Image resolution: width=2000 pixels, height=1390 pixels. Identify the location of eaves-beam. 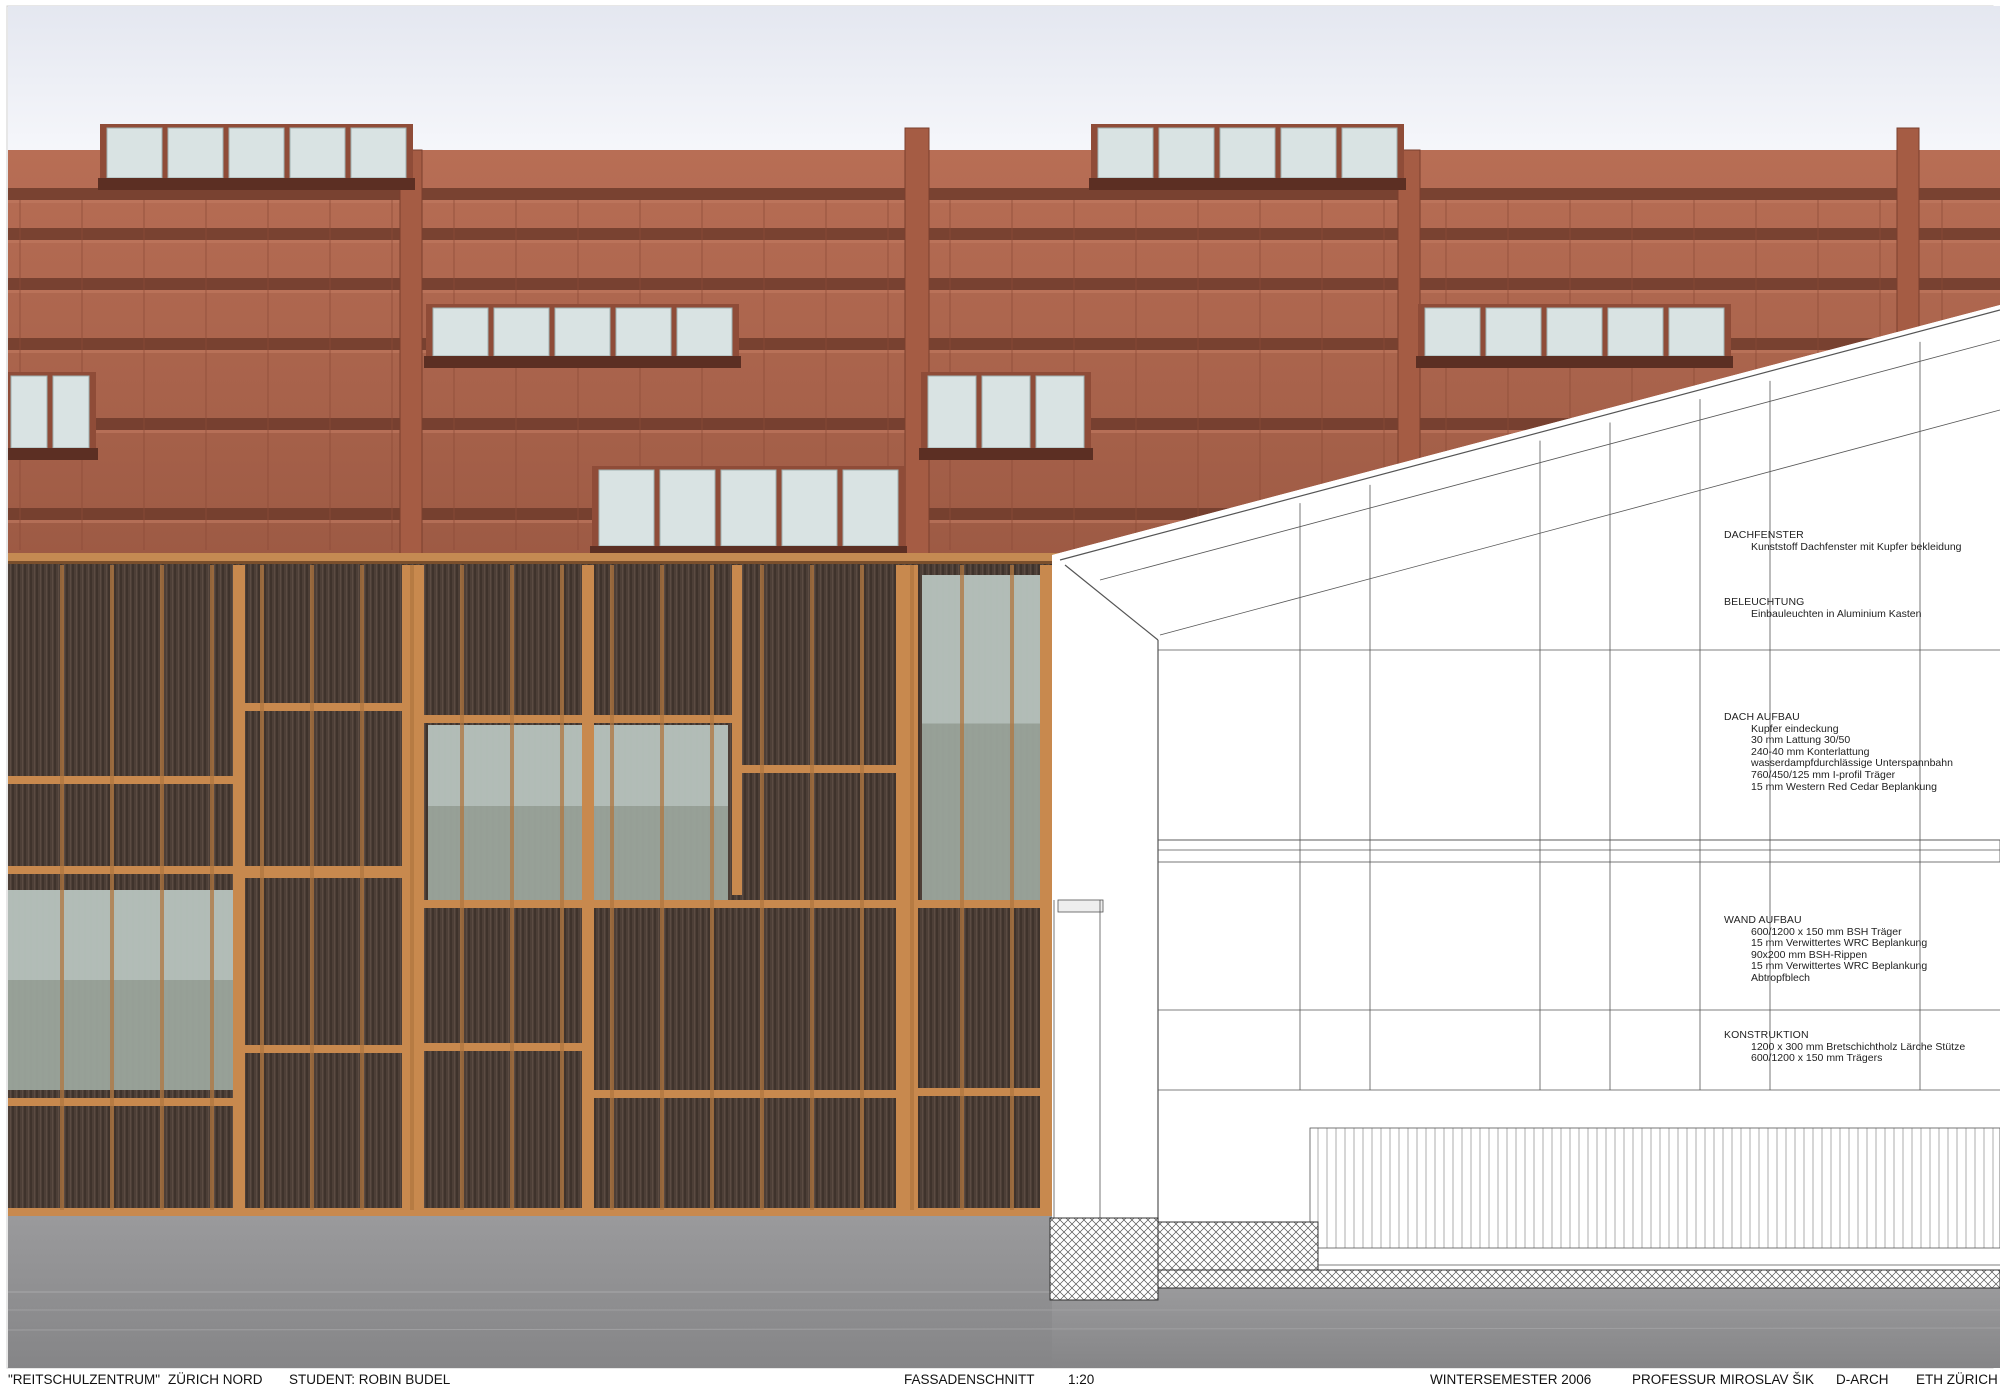
(538, 557).